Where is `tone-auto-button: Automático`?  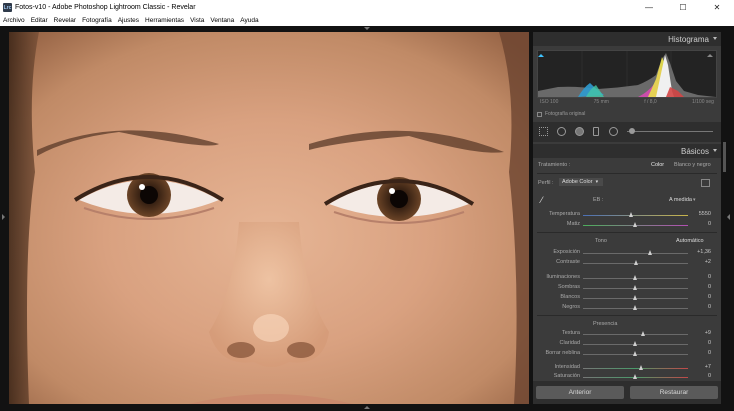 tone-auto-button: Automático is located at coordinates (690, 241).